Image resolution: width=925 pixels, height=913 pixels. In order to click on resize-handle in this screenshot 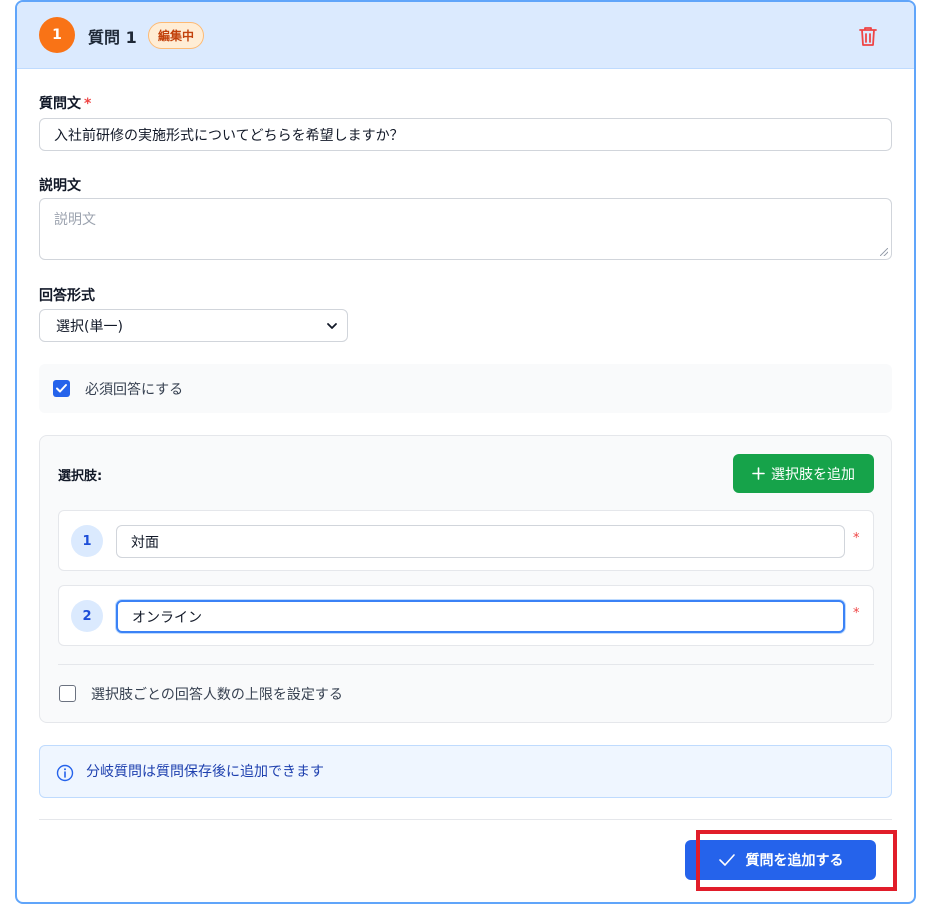, I will do `click(884, 252)`.